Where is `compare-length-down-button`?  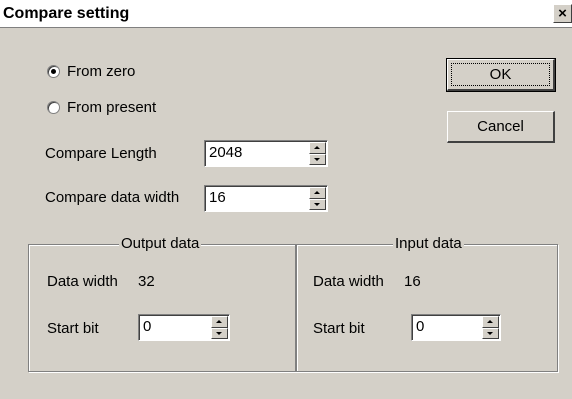
compare-length-down-button is located at coordinates (317, 159).